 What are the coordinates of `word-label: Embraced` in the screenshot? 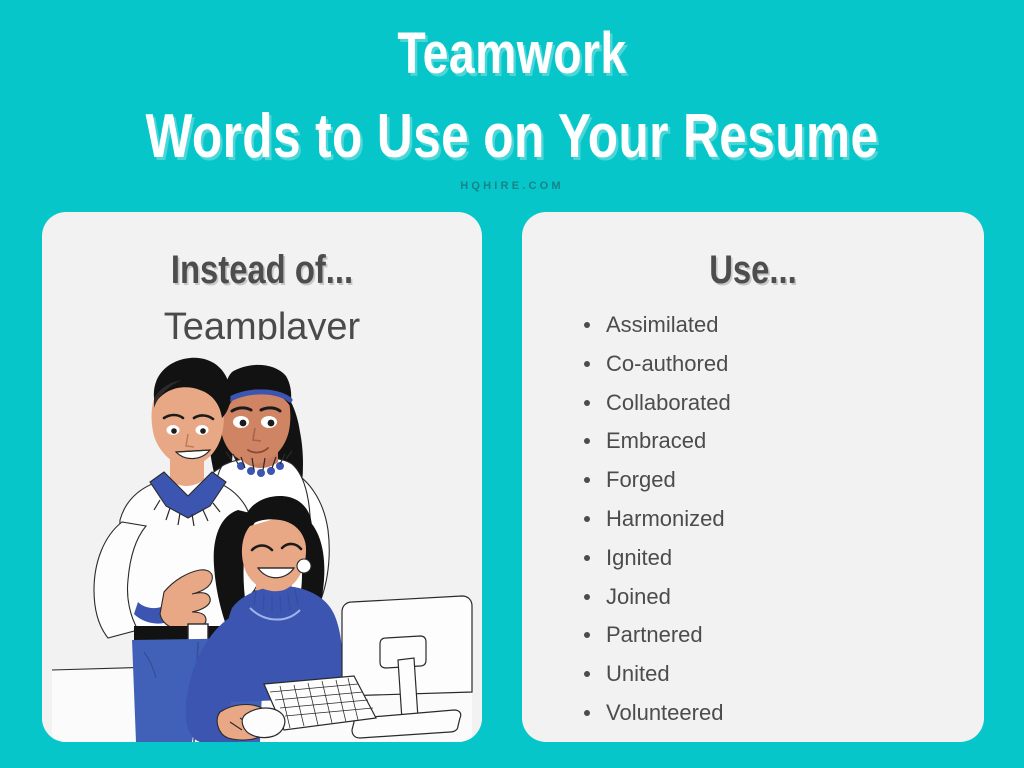 It's located at (656, 441).